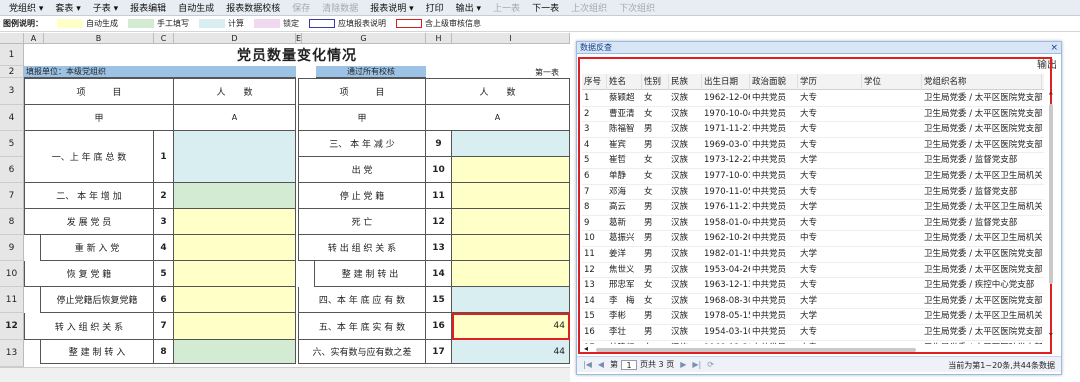 Image resolution: width=1080 pixels, height=382 pixels. Describe the element at coordinates (624, 82) in the screenshot. I see `grid-header-cell: 姓名` at that location.